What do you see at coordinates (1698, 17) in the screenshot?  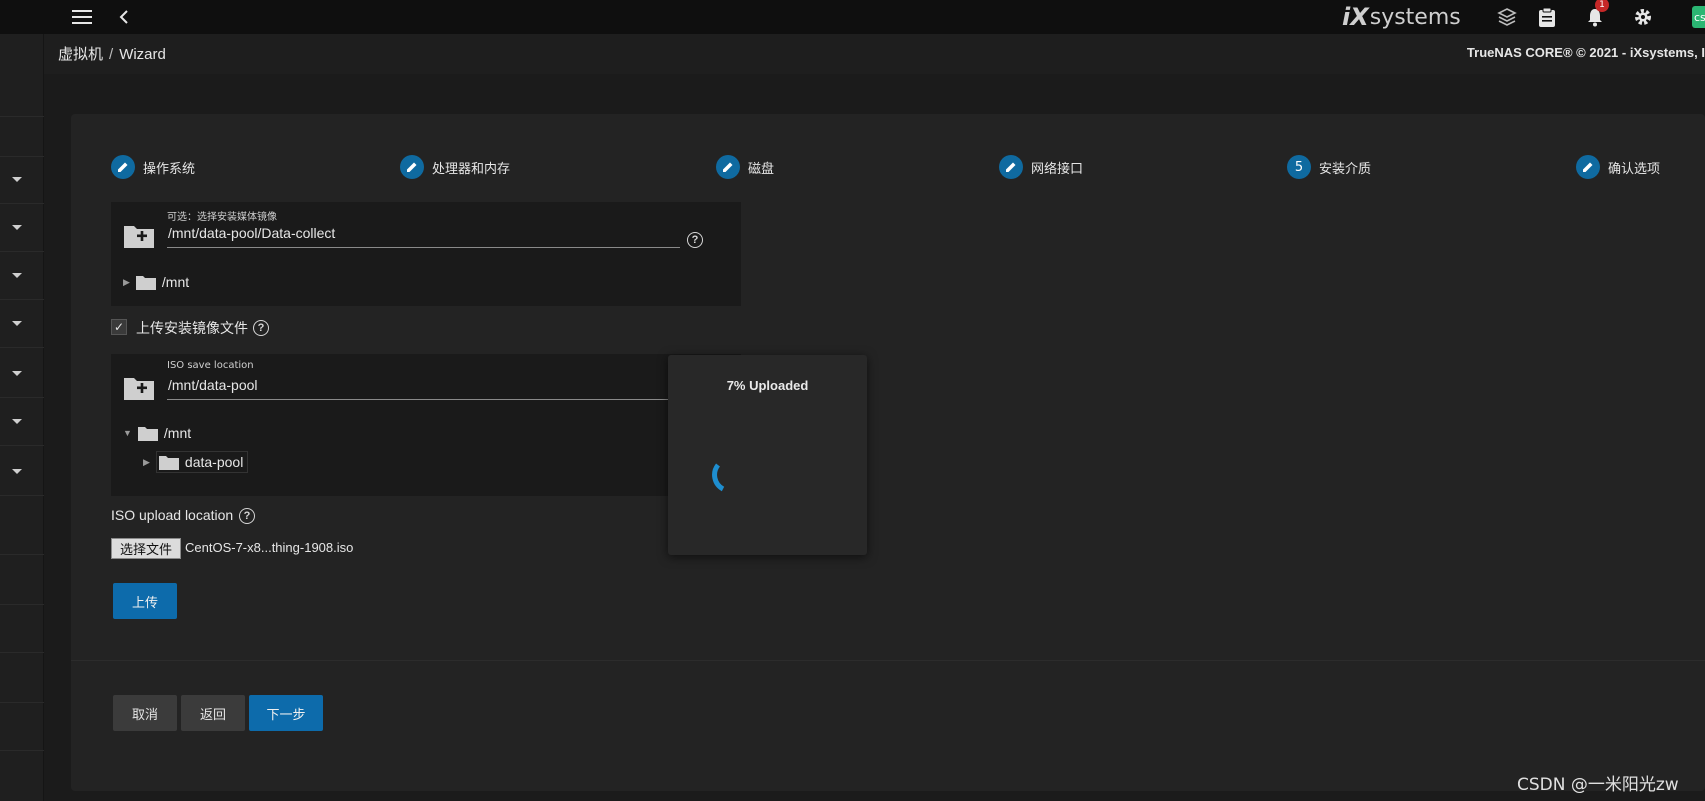 I see `user-avatar: cs` at bounding box center [1698, 17].